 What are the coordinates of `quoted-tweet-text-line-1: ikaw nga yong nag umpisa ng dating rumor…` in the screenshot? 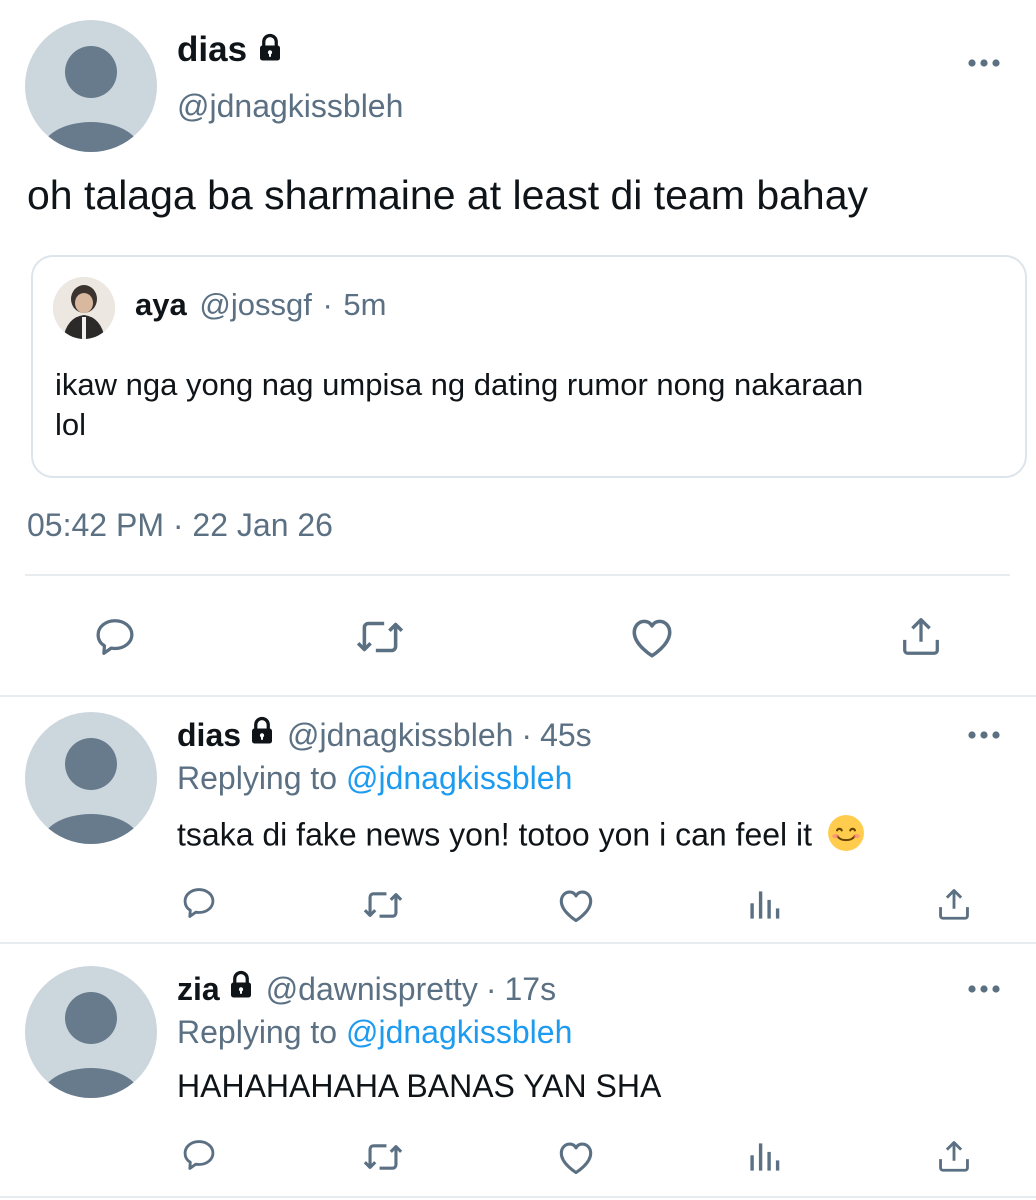 It's located at (459, 384).